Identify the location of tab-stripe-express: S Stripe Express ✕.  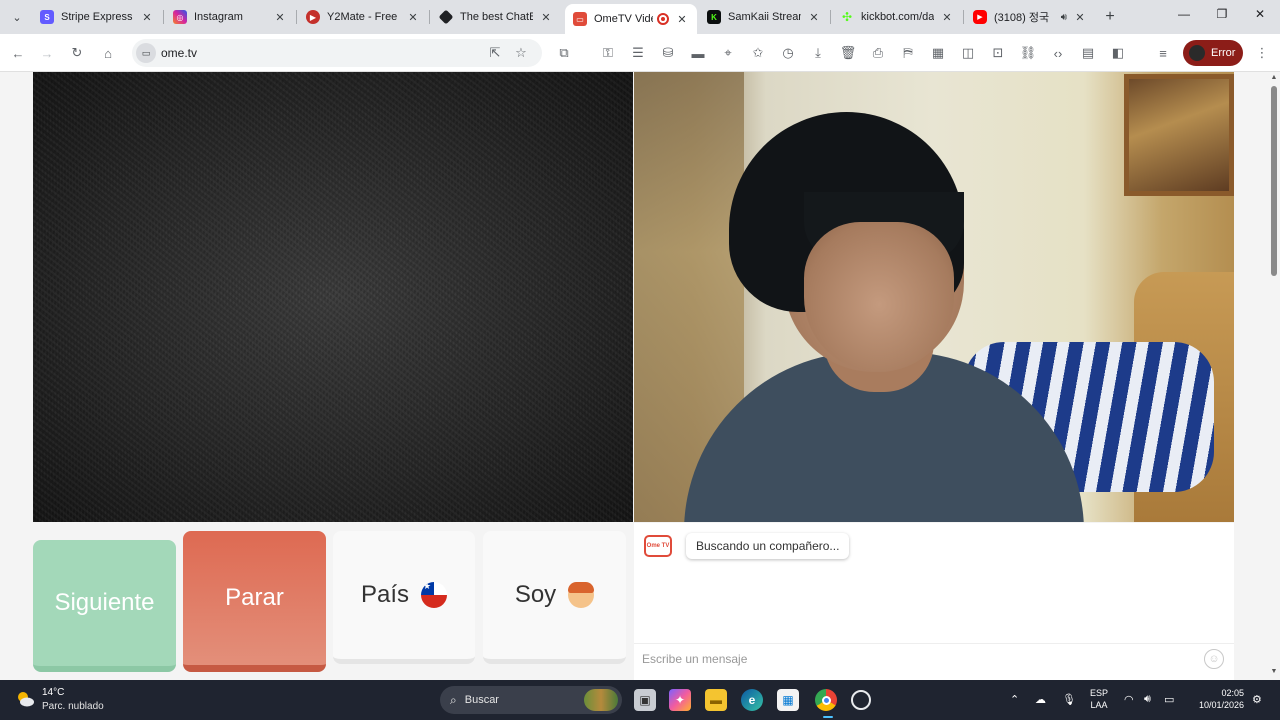
(97, 17).